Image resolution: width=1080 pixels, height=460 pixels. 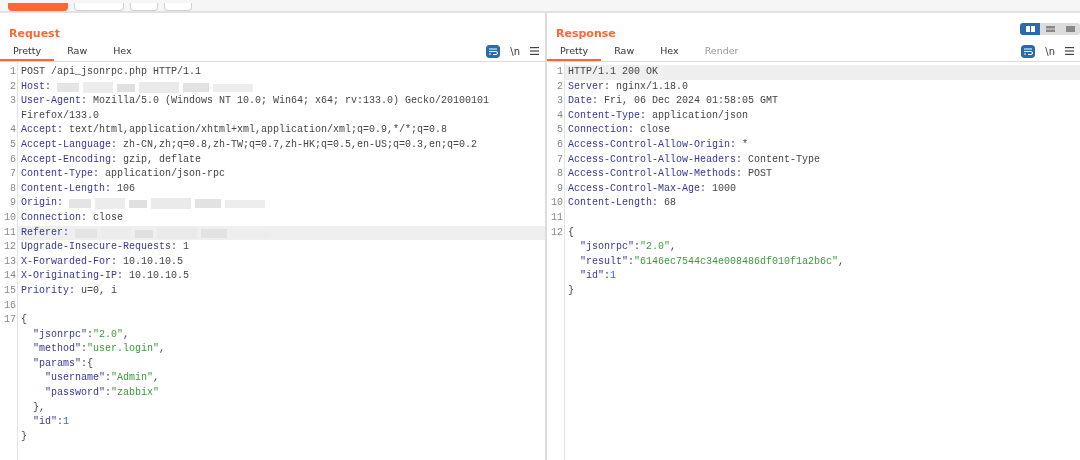 I want to click on pane-title: Request, so click(x=34, y=33).